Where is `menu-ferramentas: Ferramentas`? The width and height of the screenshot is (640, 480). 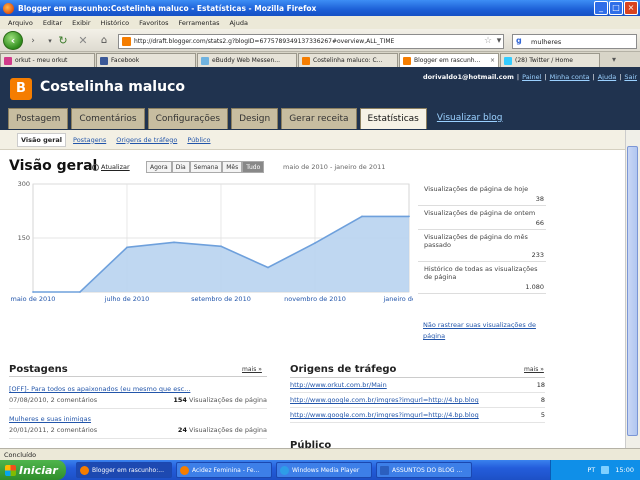
menu-ferramentas: Ferramentas is located at coordinates (199, 23).